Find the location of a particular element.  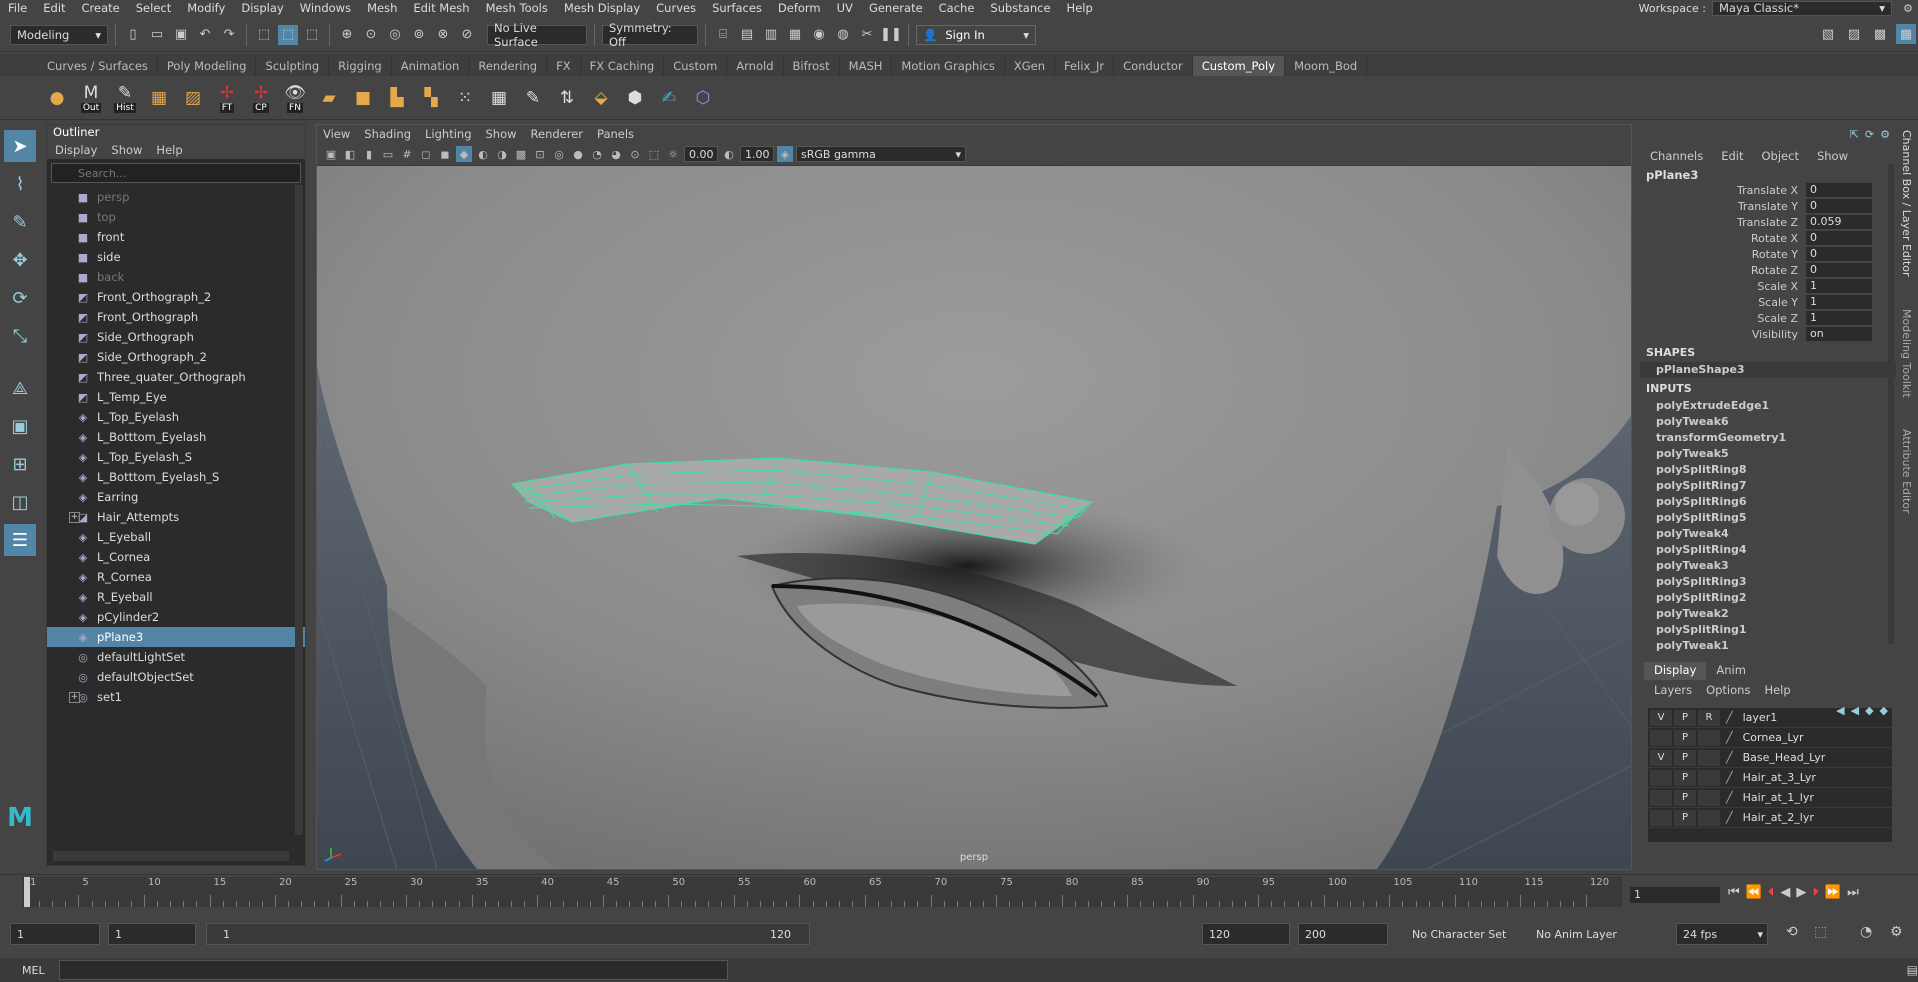

outliner-menu-display: Display is located at coordinates (76, 150).